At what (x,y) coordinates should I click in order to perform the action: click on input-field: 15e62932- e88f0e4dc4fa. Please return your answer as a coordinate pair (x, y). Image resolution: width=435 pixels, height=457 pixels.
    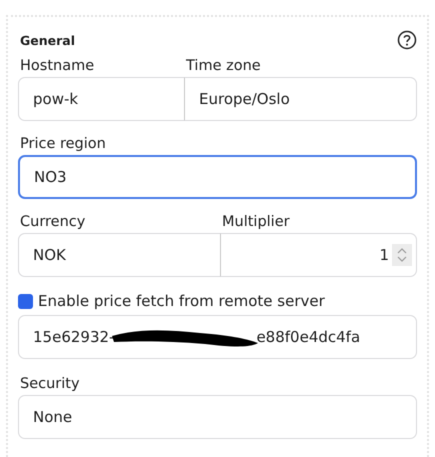
    Looking at the image, I should click on (217, 337).